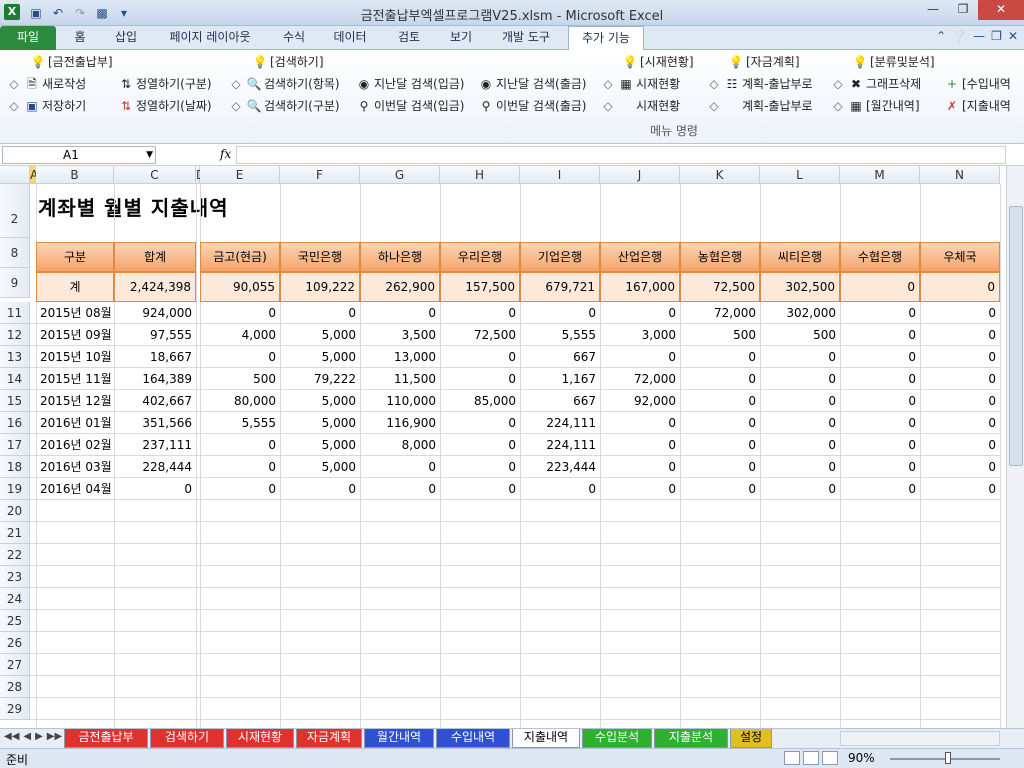 This screenshot has width=1024, height=768. What do you see at coordinates (640, 106) in the screenshot?
I see `cash-status-button-2: ◇ 시재현황` at bounding box center [640, 106].